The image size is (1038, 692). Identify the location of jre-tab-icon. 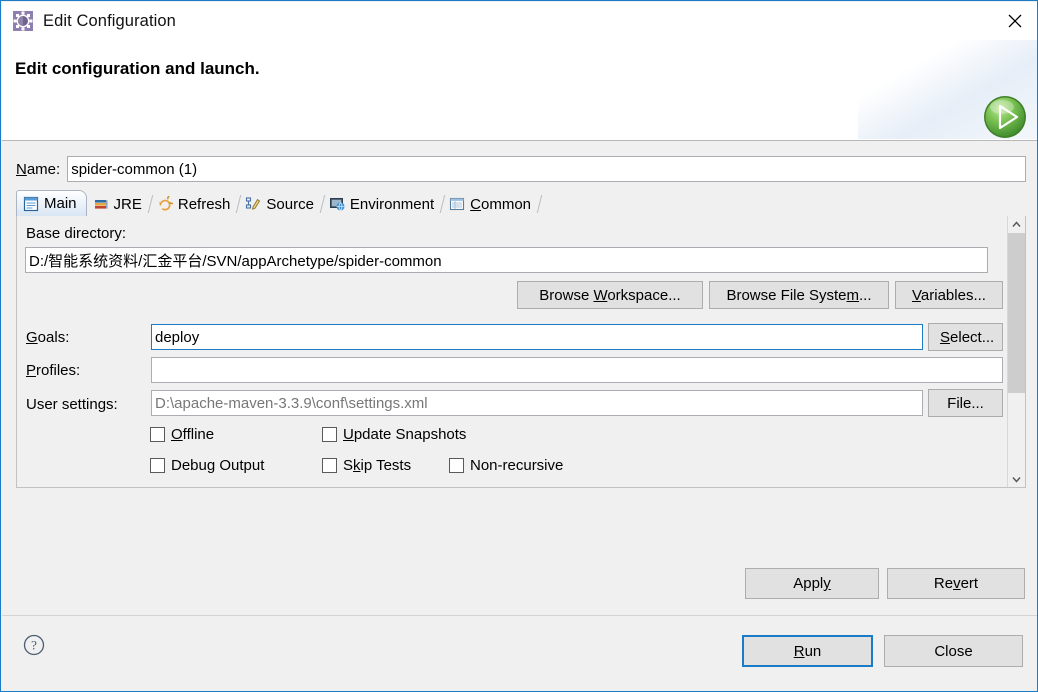
(101, 204).